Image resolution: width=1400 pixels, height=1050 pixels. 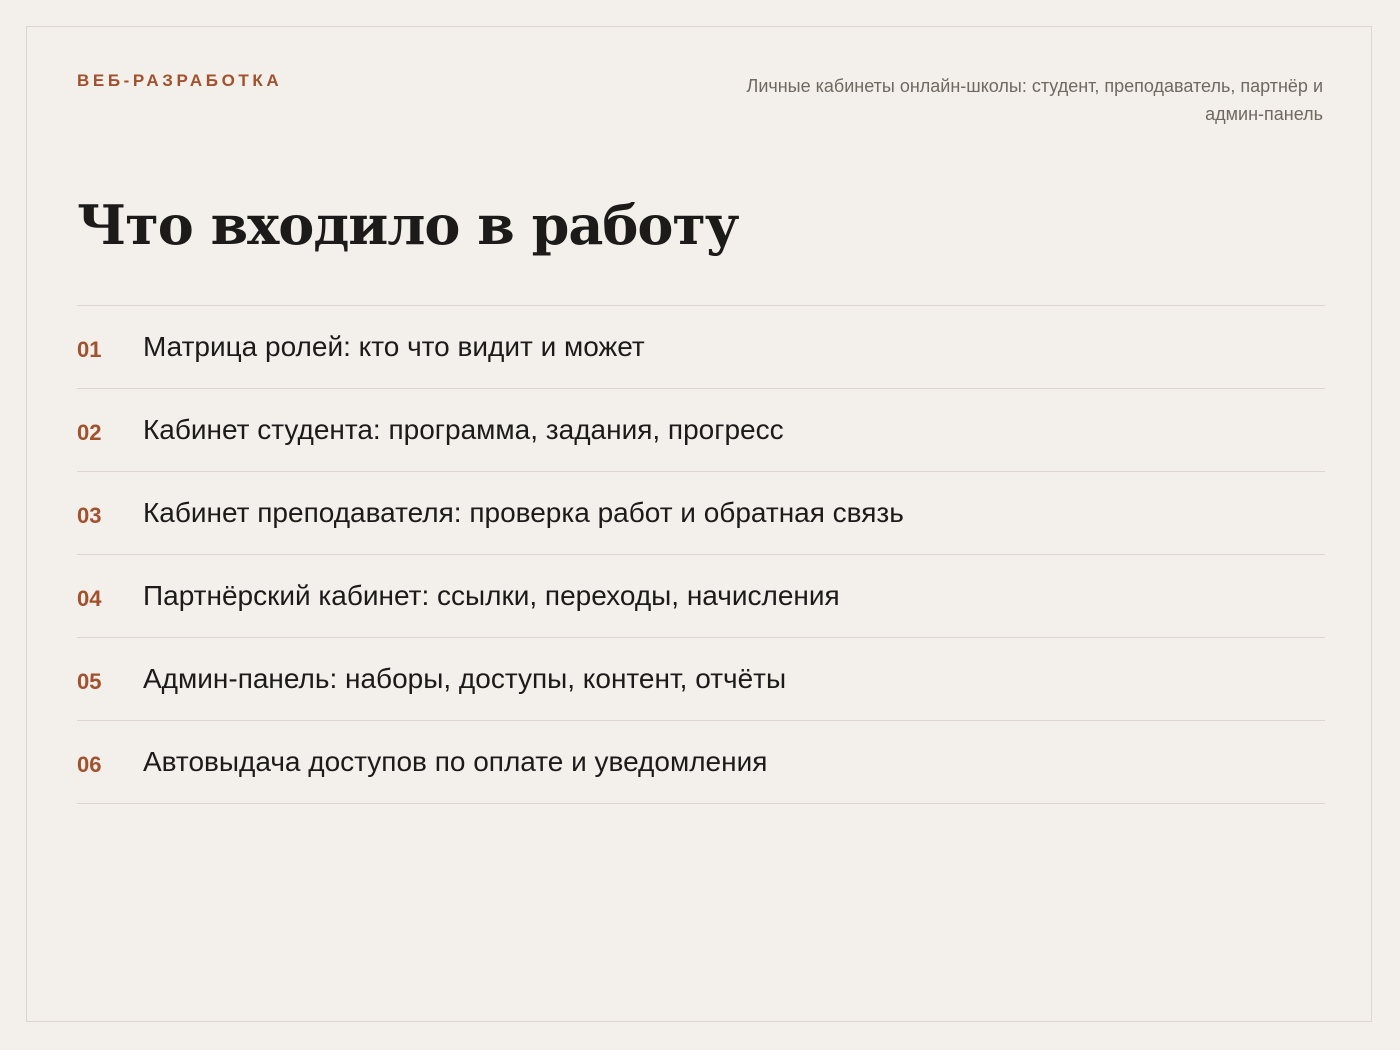 What do you see at coordinates (89, 515) in the screenshot?
I see `item-number: 03` at bounding box center [89, 515].